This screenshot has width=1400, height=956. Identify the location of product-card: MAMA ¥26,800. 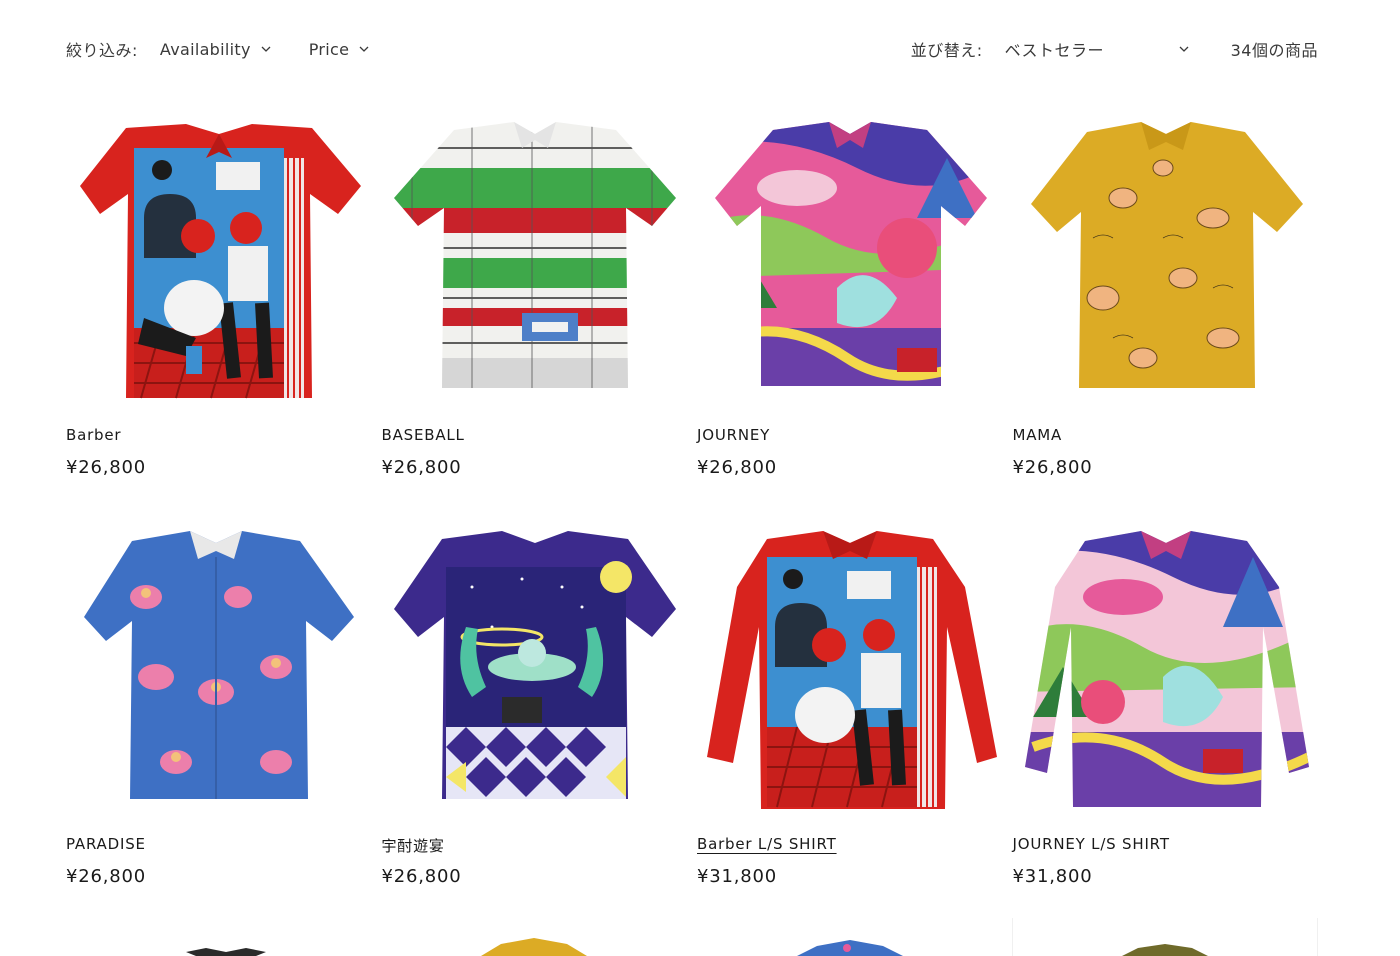
(1166, 312).